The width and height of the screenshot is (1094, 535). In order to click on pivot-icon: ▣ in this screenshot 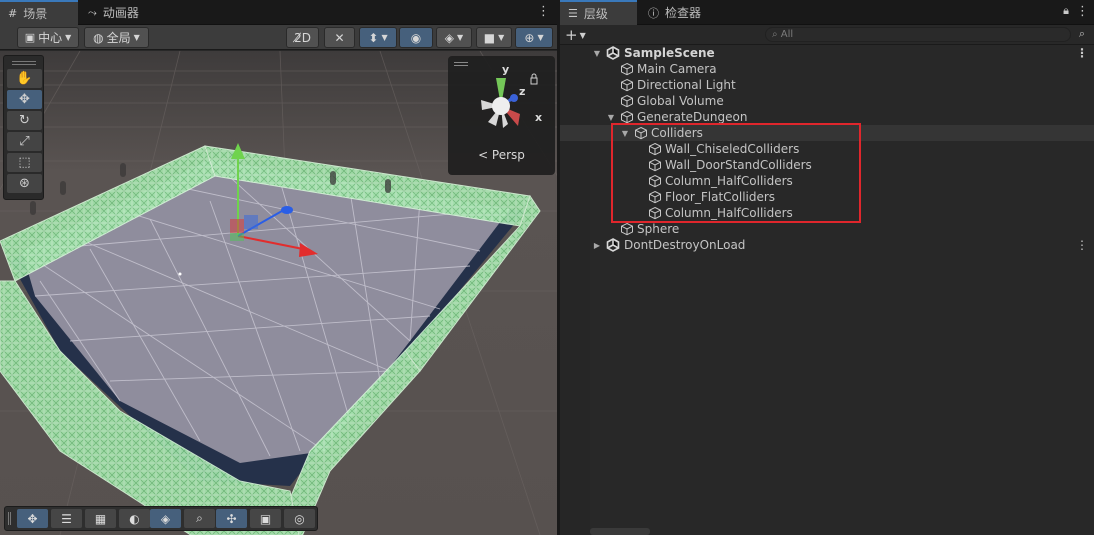, I will do `click(30, 37)`.